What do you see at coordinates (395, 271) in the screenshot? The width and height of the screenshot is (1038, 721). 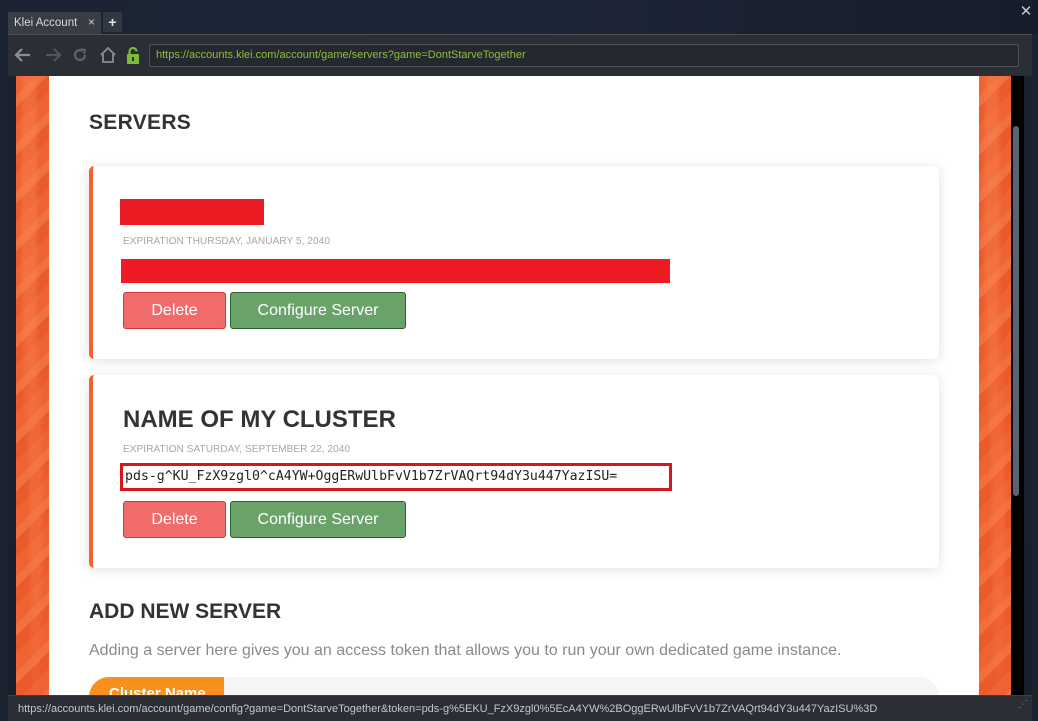 I see `redacted-server-token` at bounding box center [395, 271].